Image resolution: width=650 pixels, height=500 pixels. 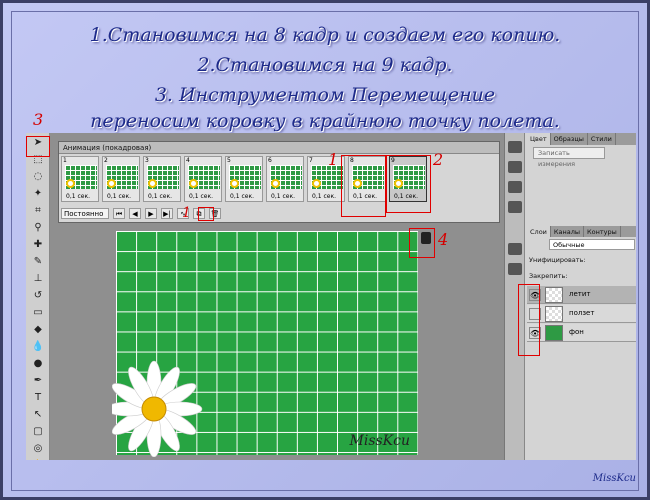 What do you see at coordinates (614, 478) in the screenshot?
I see `footer-signature: MissKcu` at bounding box center [614, 478].